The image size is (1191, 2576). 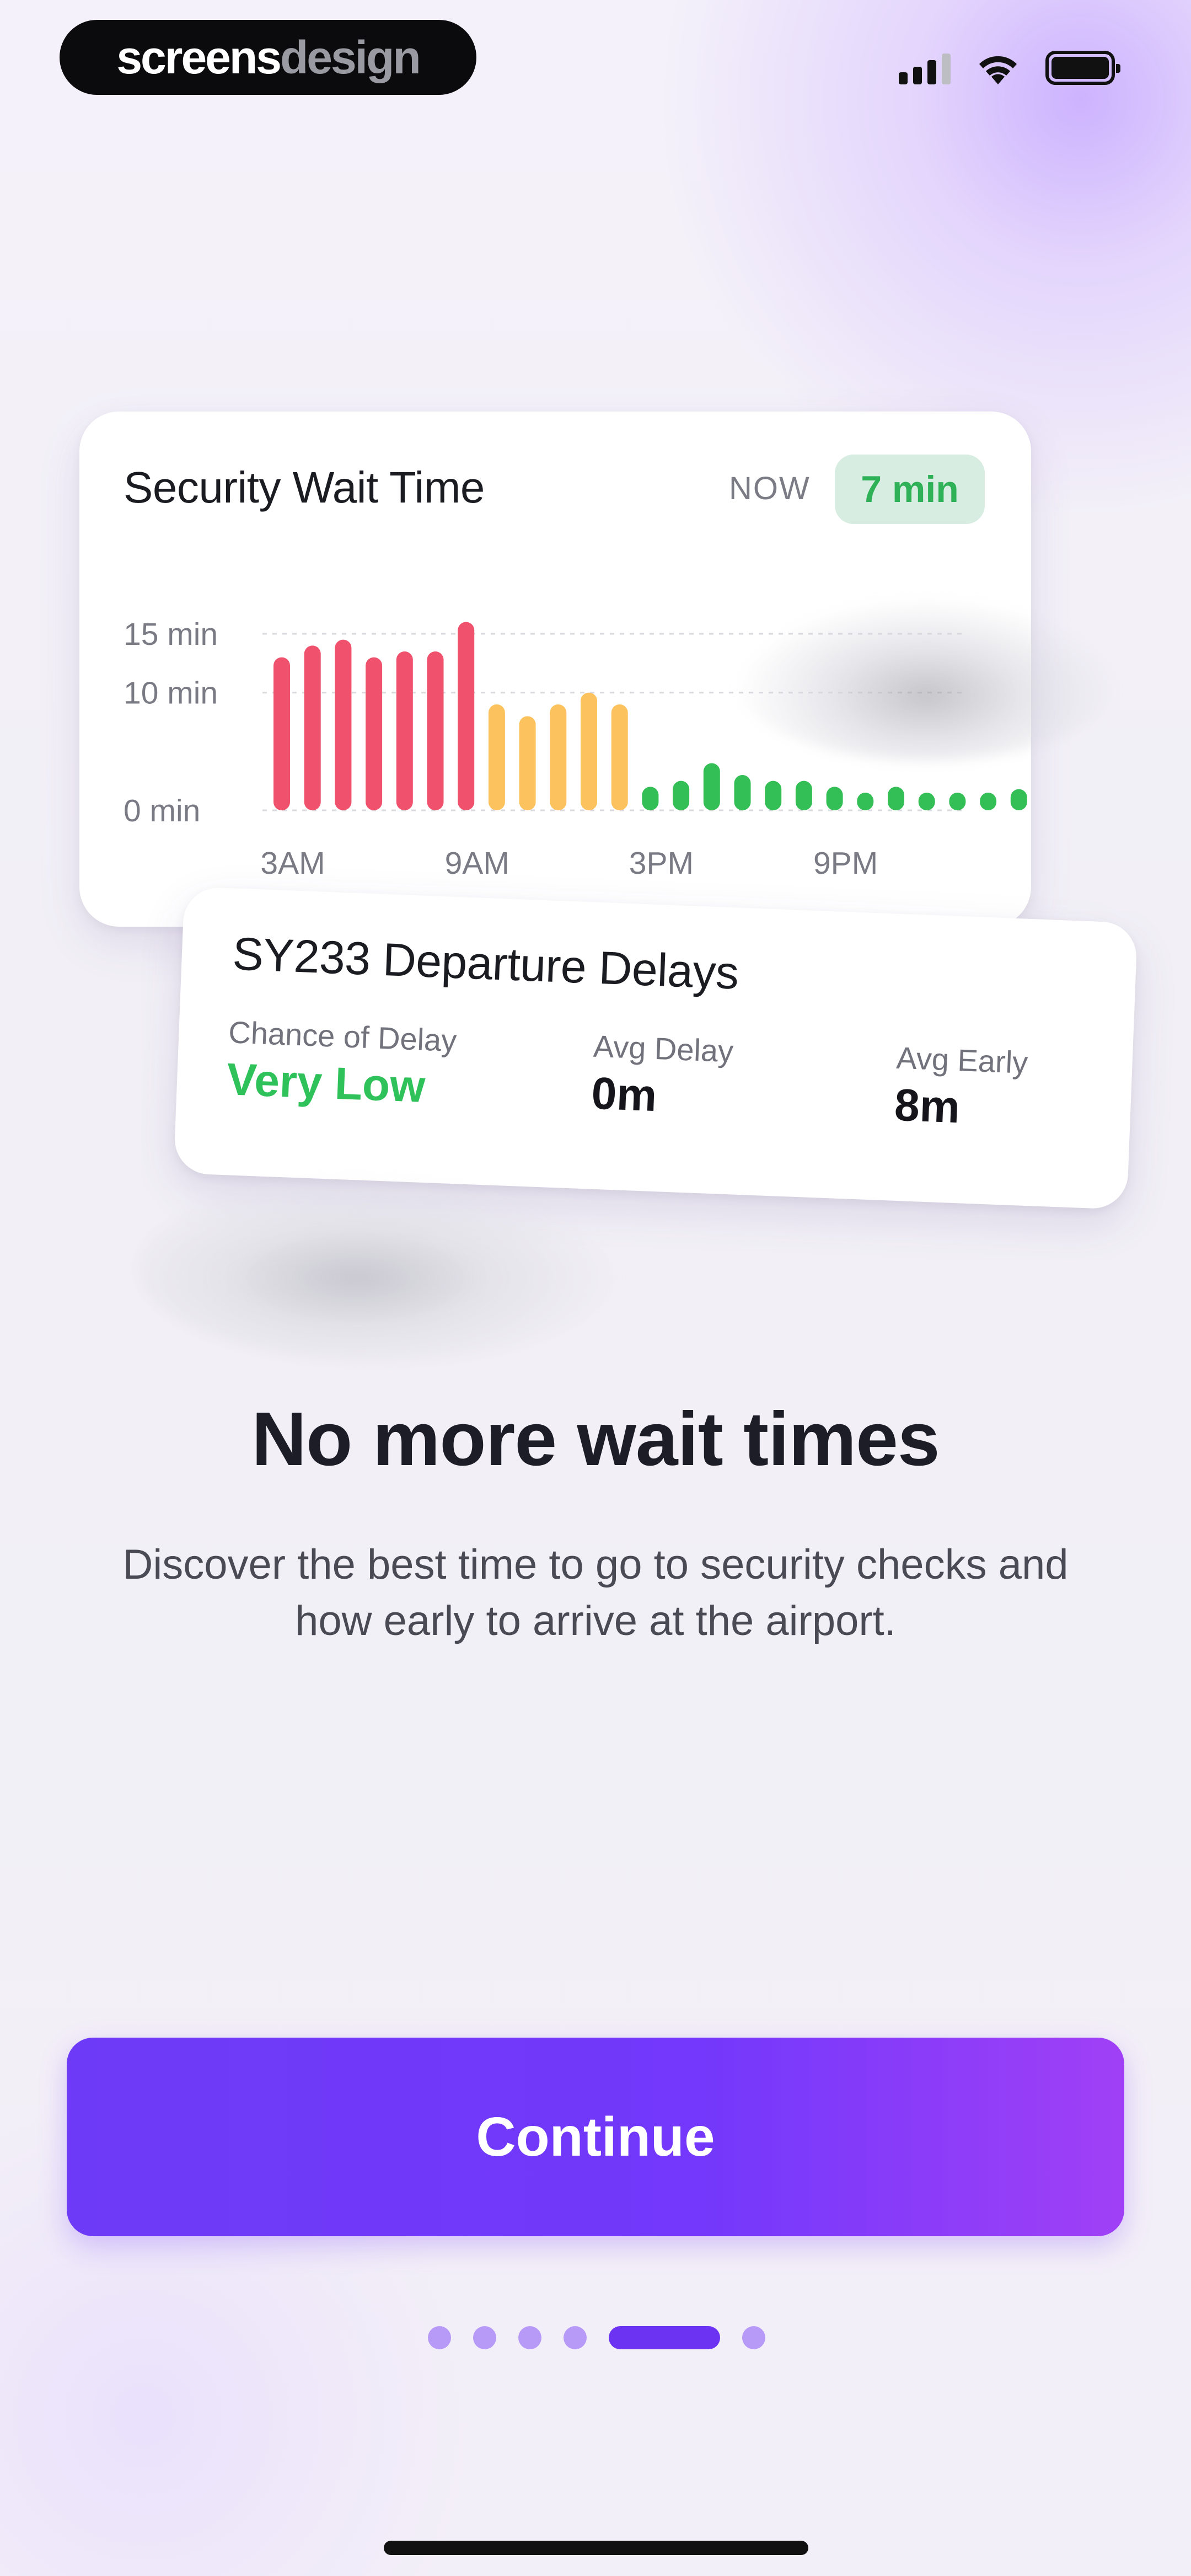 I want to click on page-description-line2: how early to arrive at the airport., so click(x=595, y=1620).